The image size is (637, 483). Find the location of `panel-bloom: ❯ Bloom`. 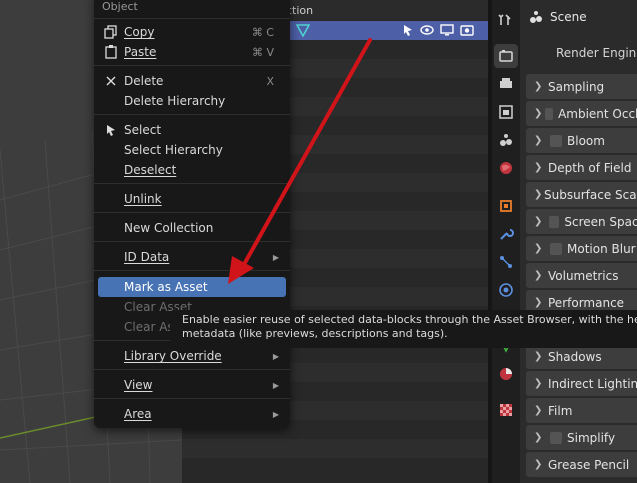

panel-bloom: ❯ Bloom is located at coordinates (581, 140).